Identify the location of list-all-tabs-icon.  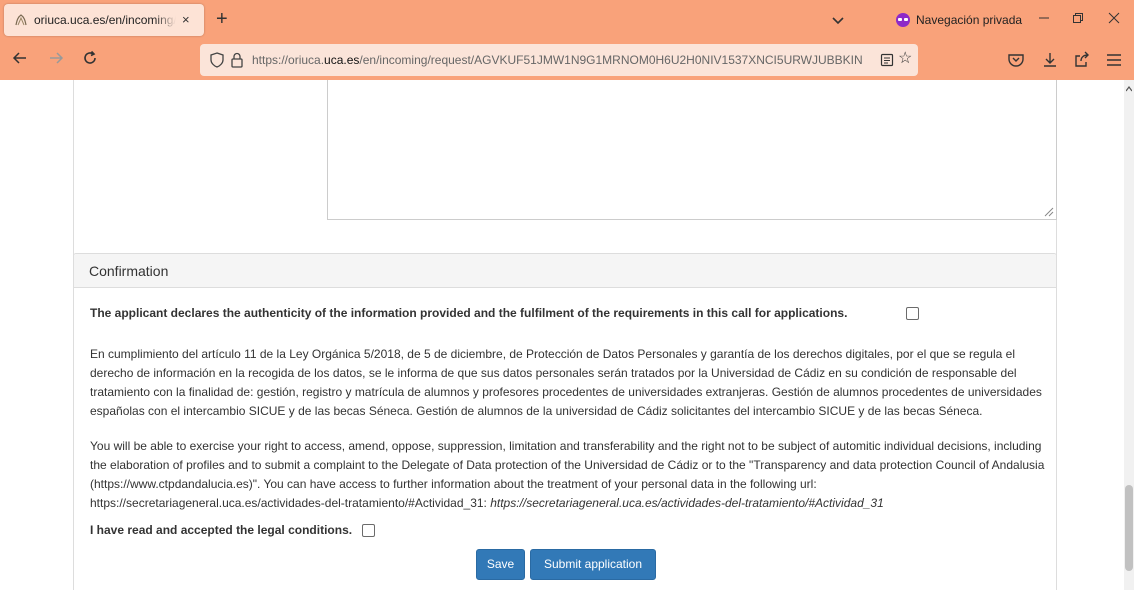
(838, 20).